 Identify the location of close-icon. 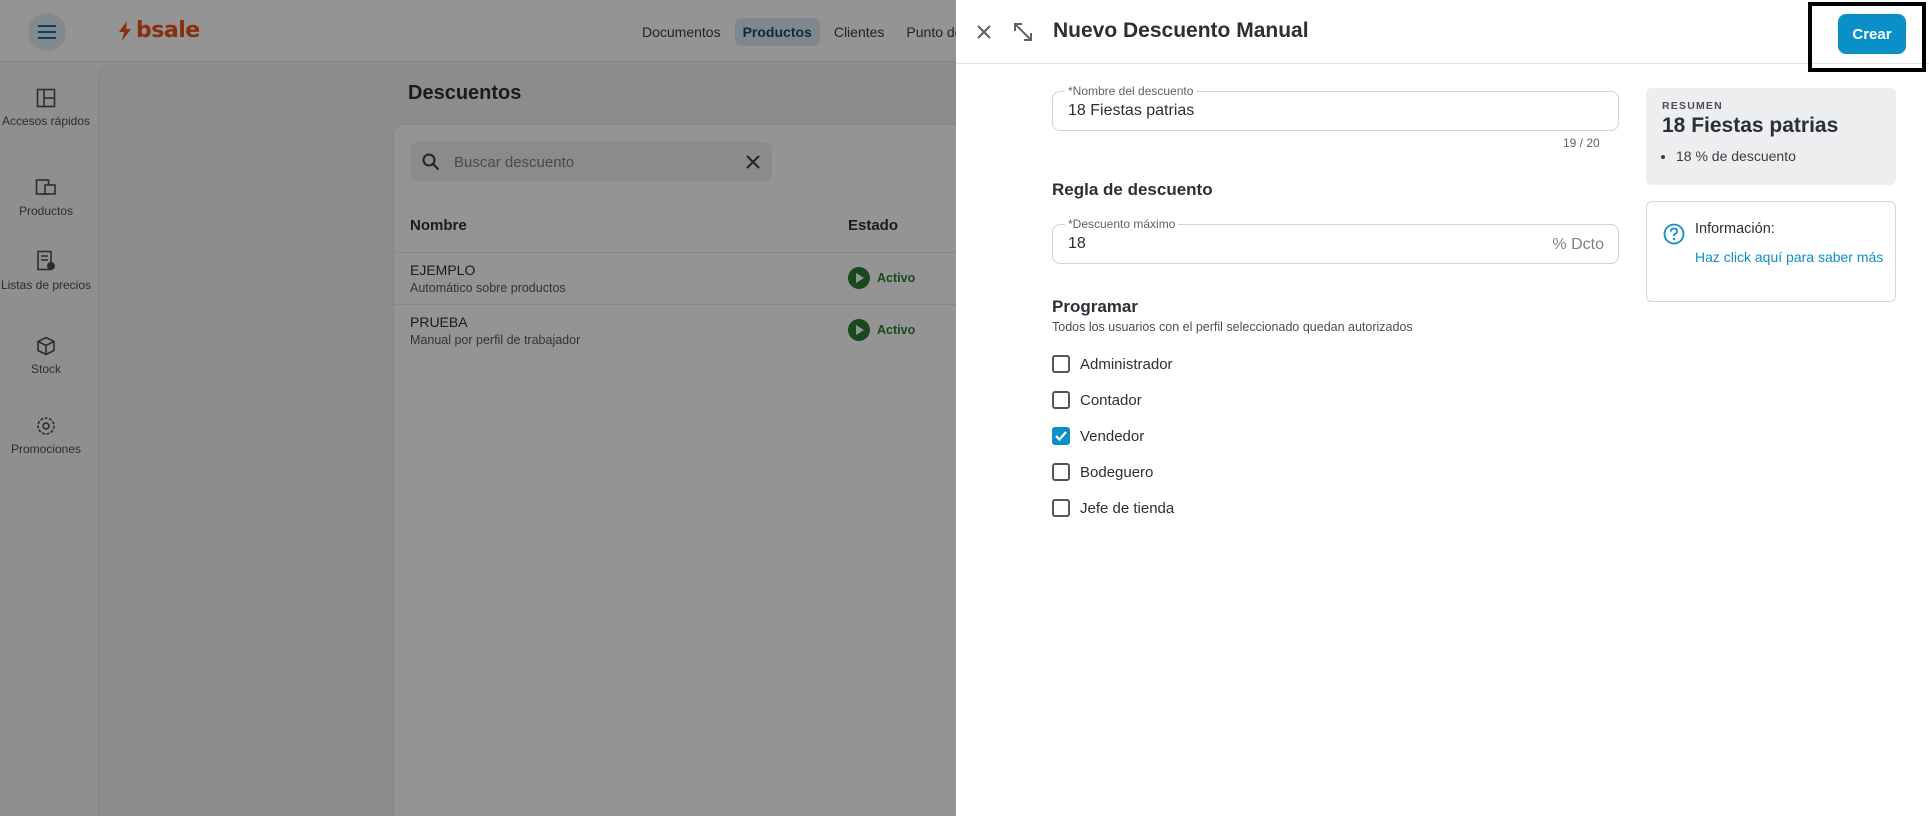
(984, 32).